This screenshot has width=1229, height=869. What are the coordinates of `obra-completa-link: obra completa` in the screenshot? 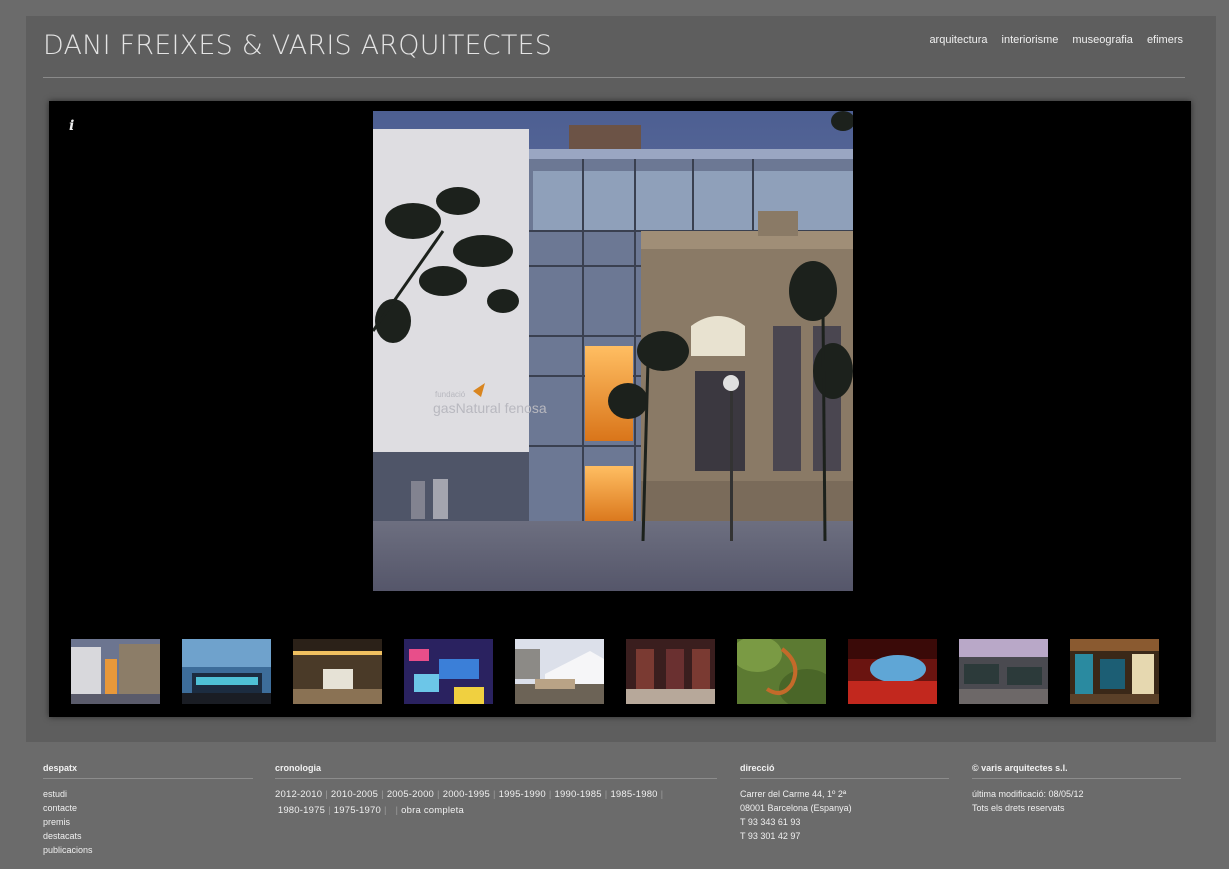 It's located at (432, 810).